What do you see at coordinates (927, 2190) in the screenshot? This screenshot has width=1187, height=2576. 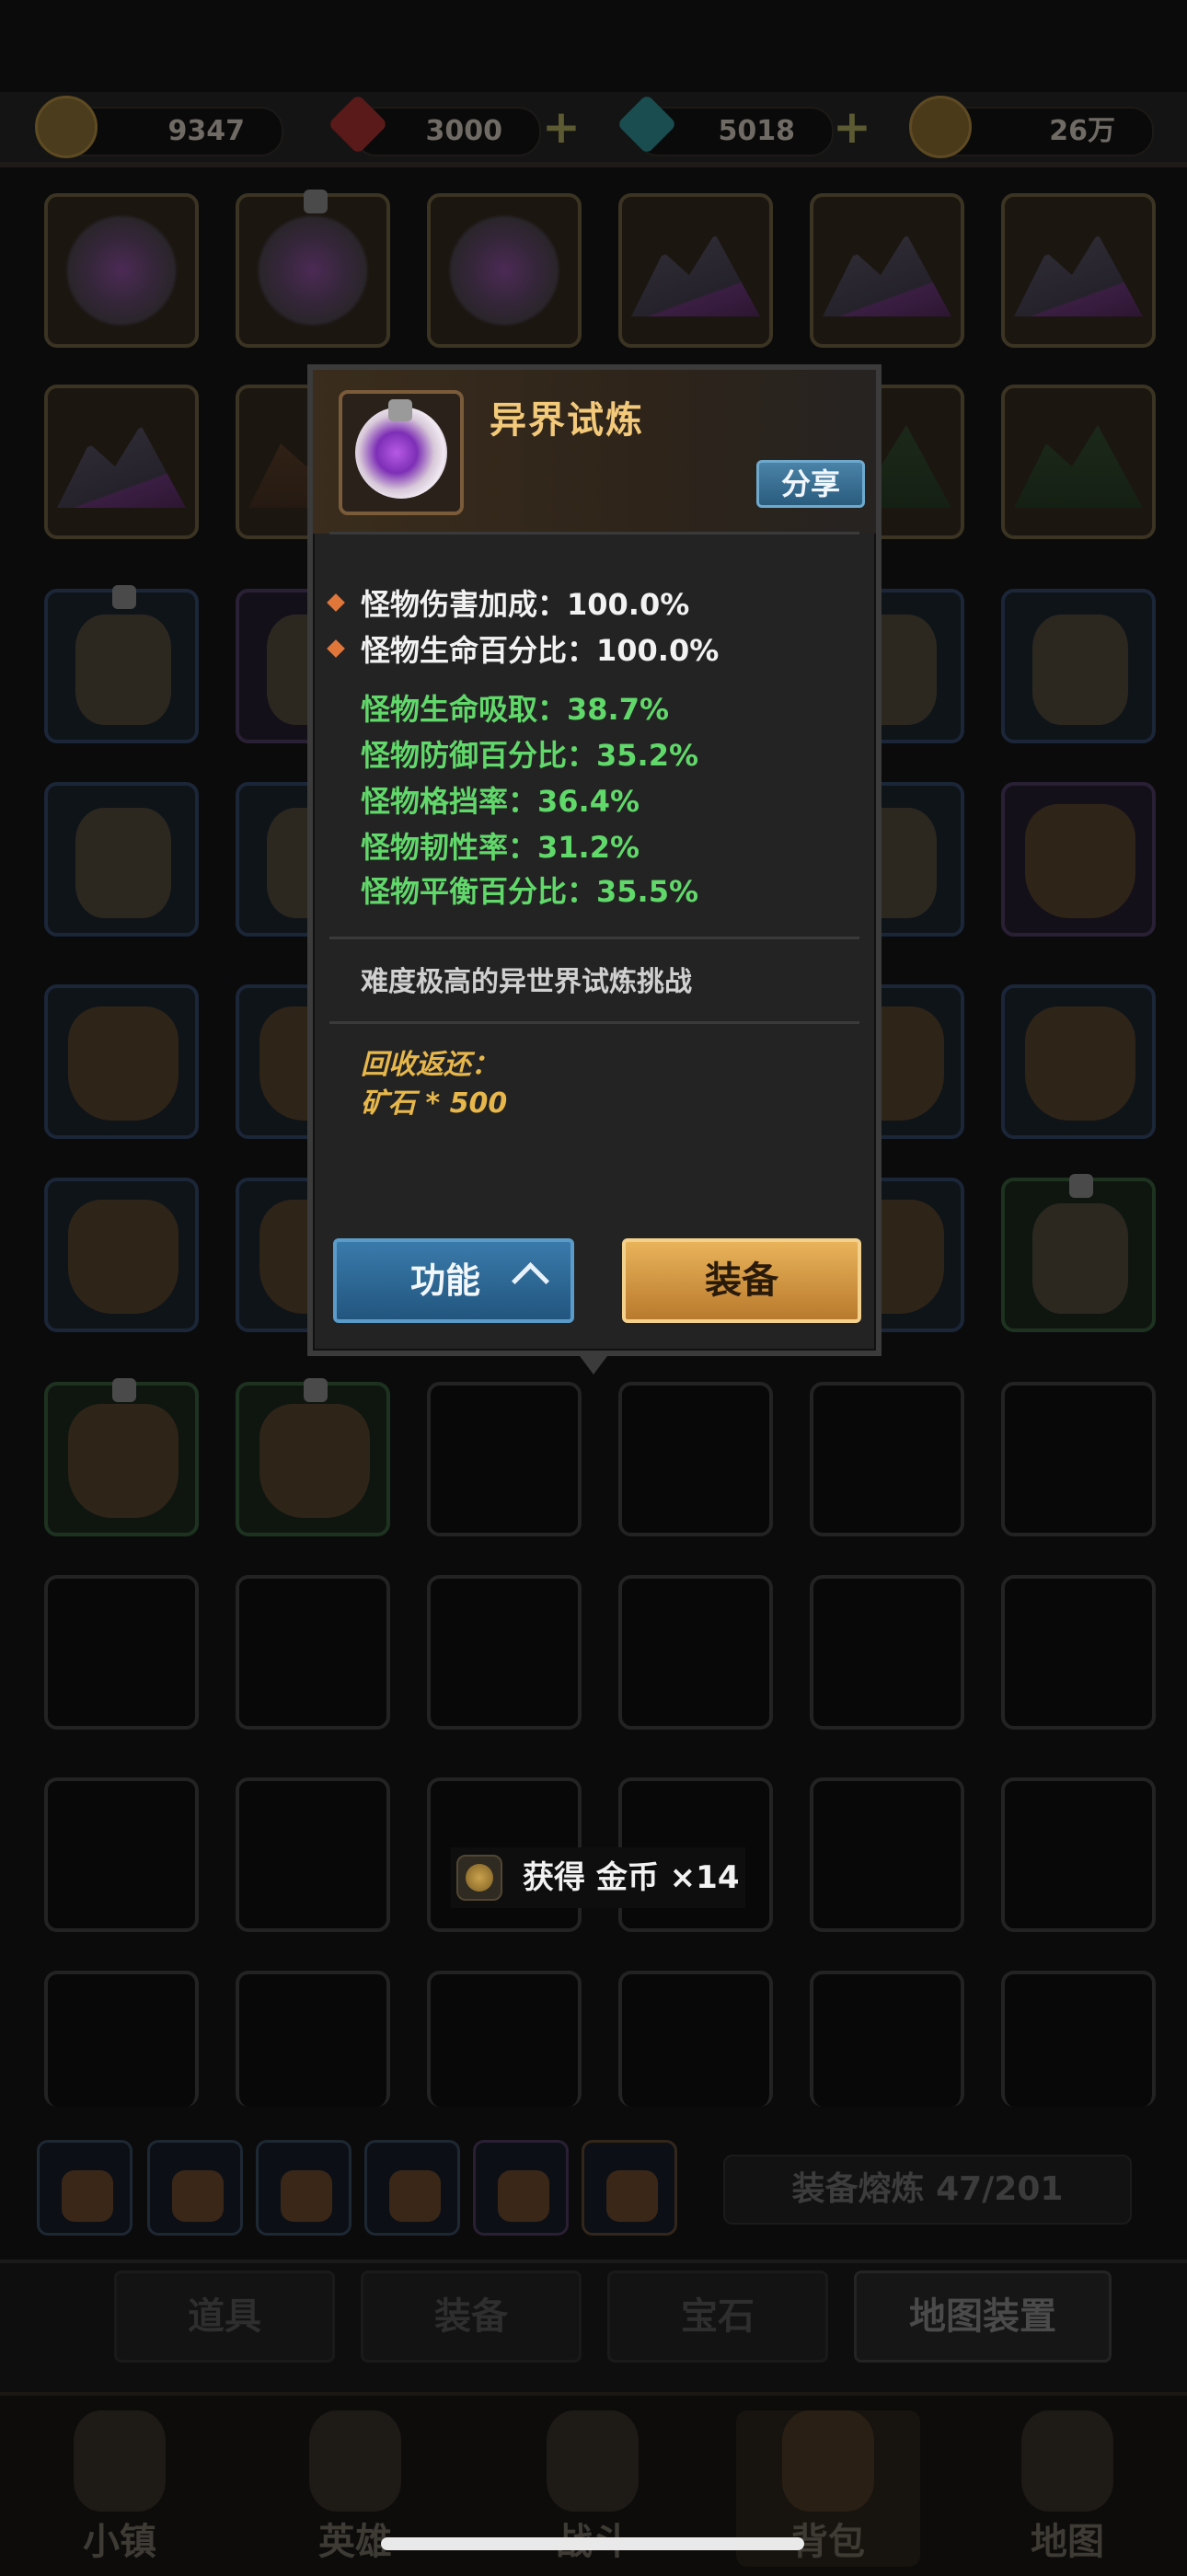 I see `equipment-smelt-button: 装备熔炼 47/201` at bounding box center [927, 2190].